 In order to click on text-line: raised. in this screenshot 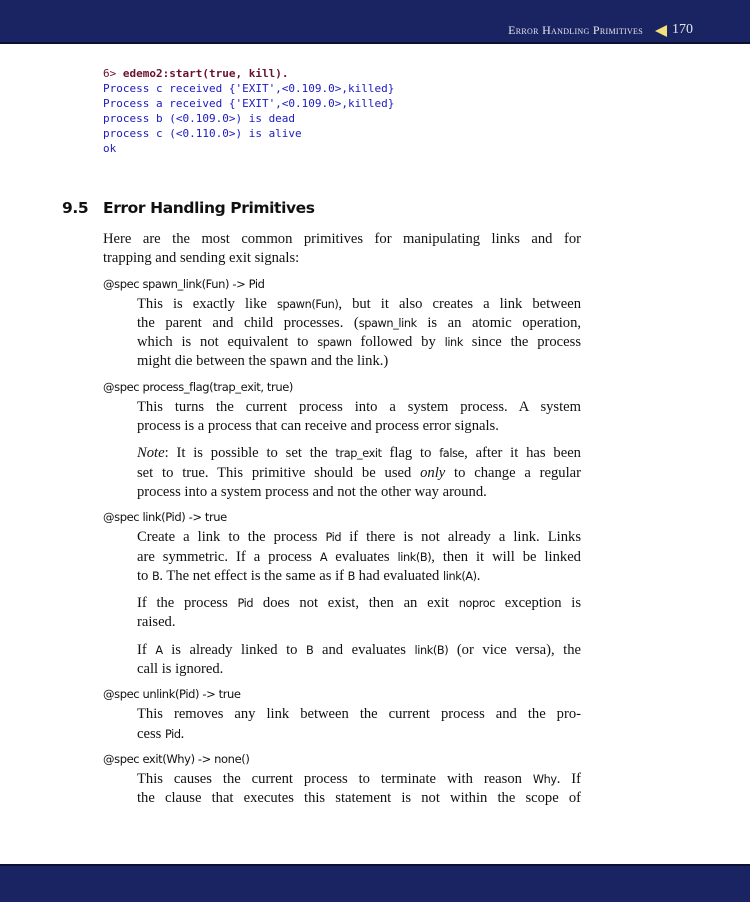, I will do `click(156, 622)`.